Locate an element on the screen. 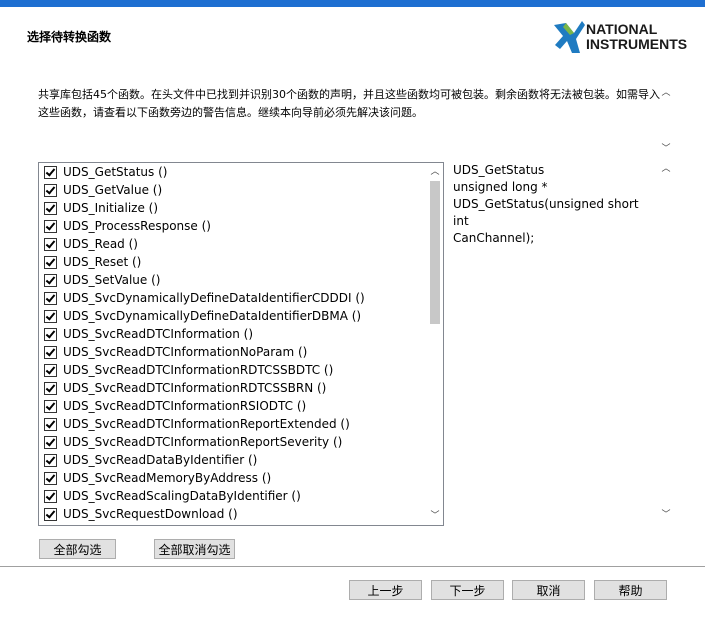  function-label: UDS_ProcessResponse () is located at coordinates (137, 226).